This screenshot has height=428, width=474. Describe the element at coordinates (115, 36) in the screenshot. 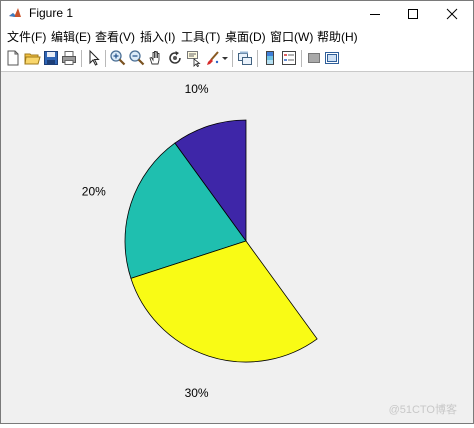

I see `menu-view: 查看(V)` at that location.